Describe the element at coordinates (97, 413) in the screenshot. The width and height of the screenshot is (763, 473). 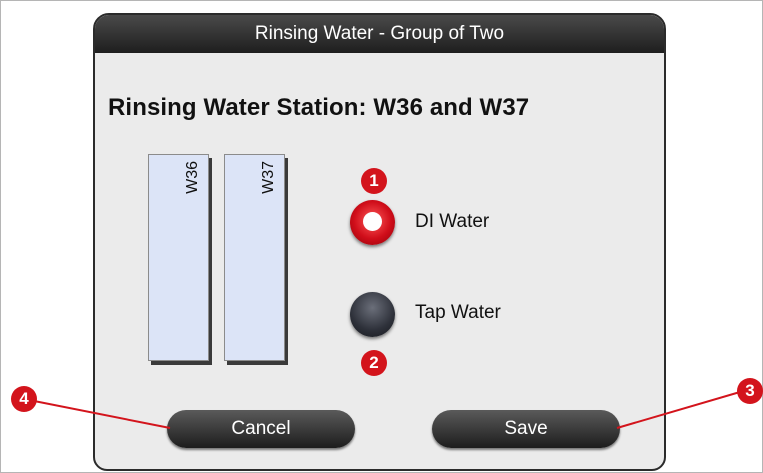
I see `callout-line-cancel` at that location.